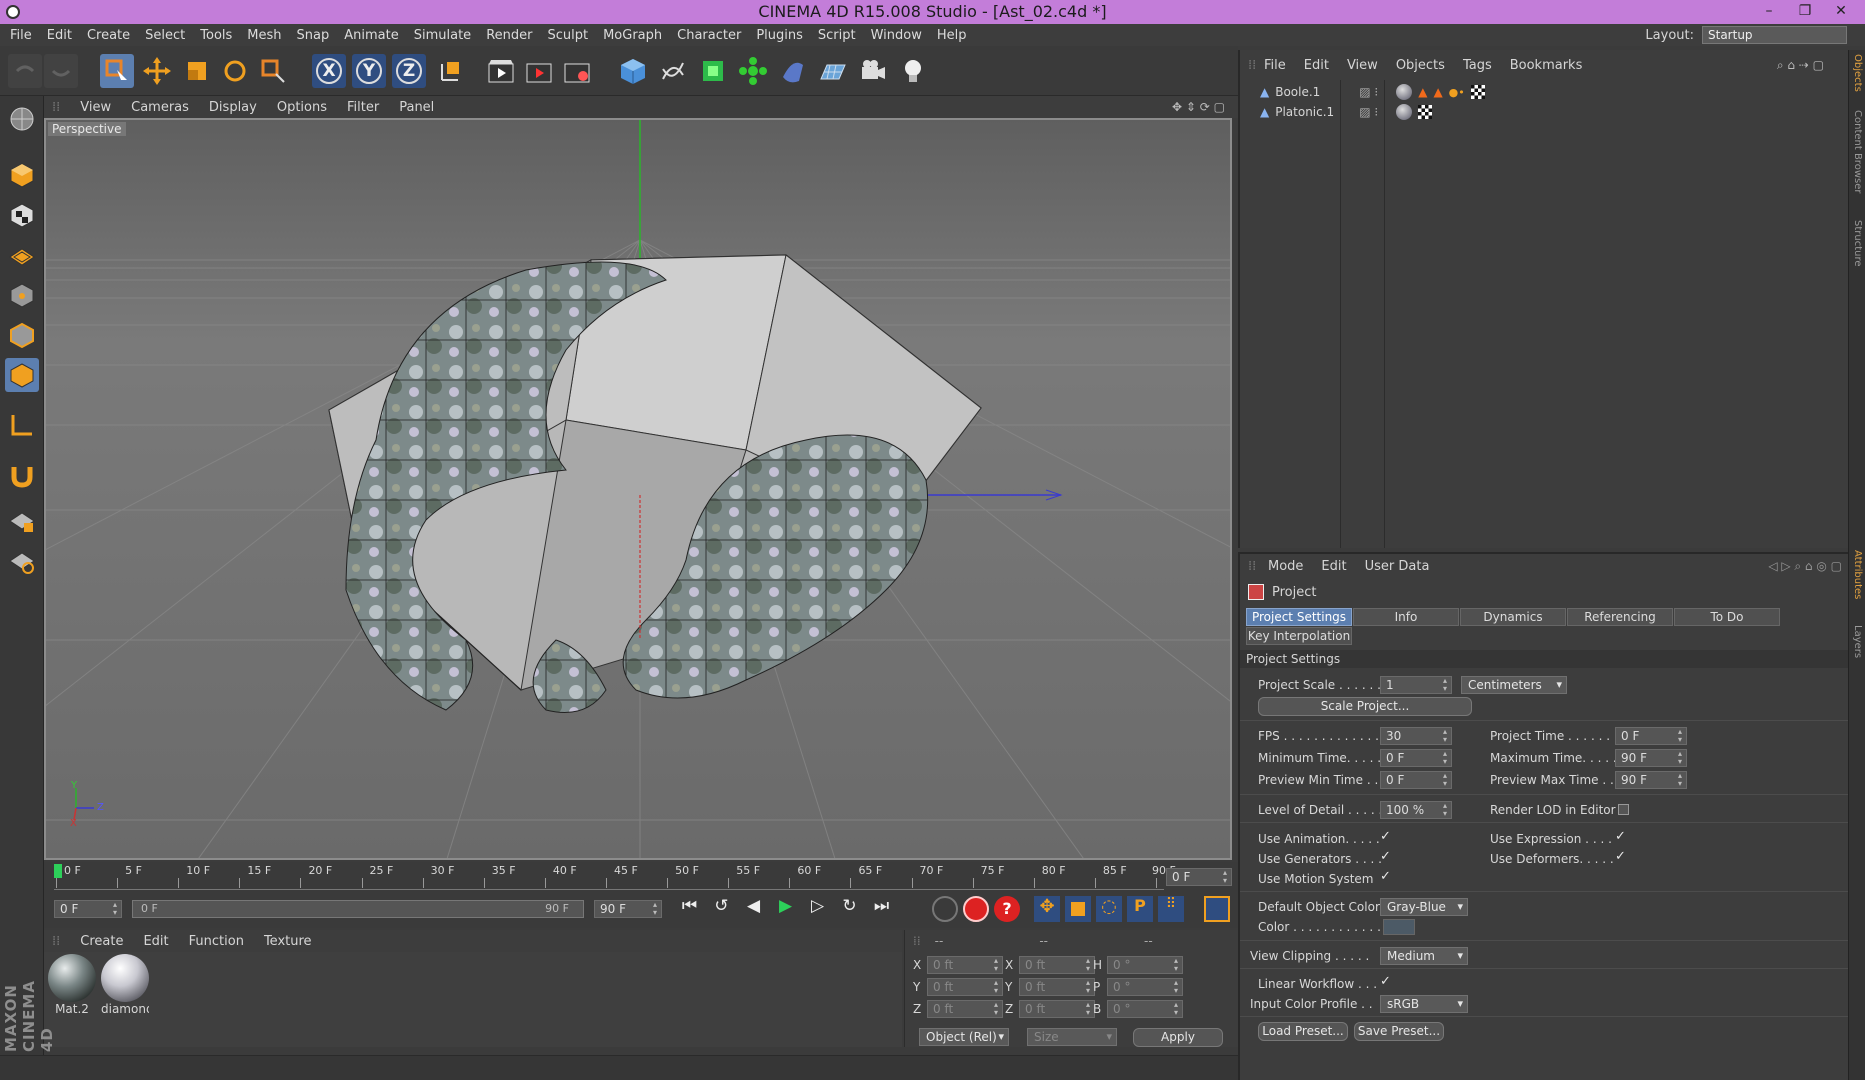  Describe the element at coordinates (1477, 65) in the screenshot. I see `objects-menu-tags: Tags` at that location.